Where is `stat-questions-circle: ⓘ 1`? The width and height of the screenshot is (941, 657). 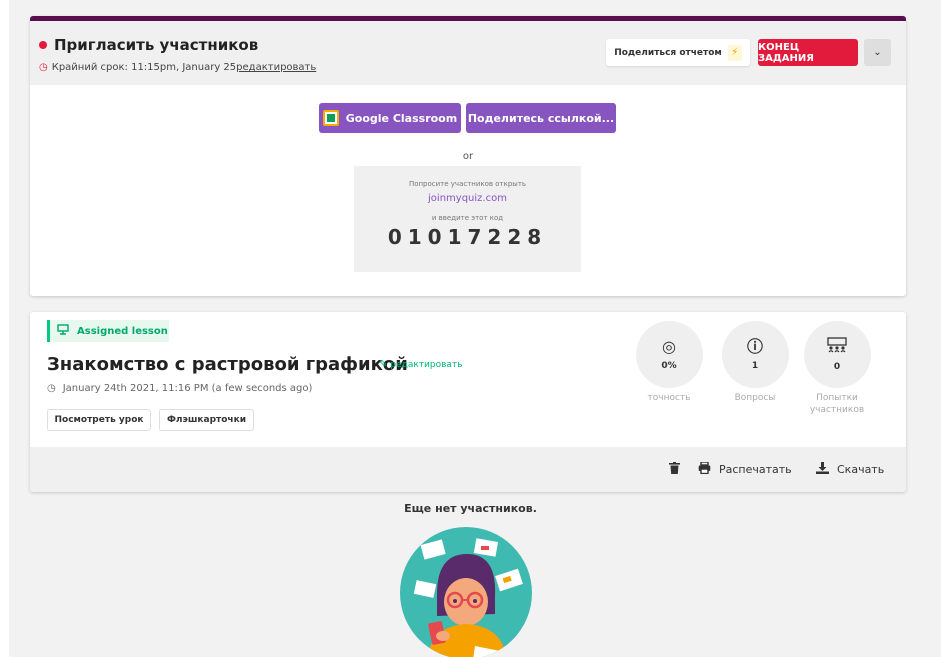 stat-questions-circle: ⓘ 1 is located at coordinates (755, 354).